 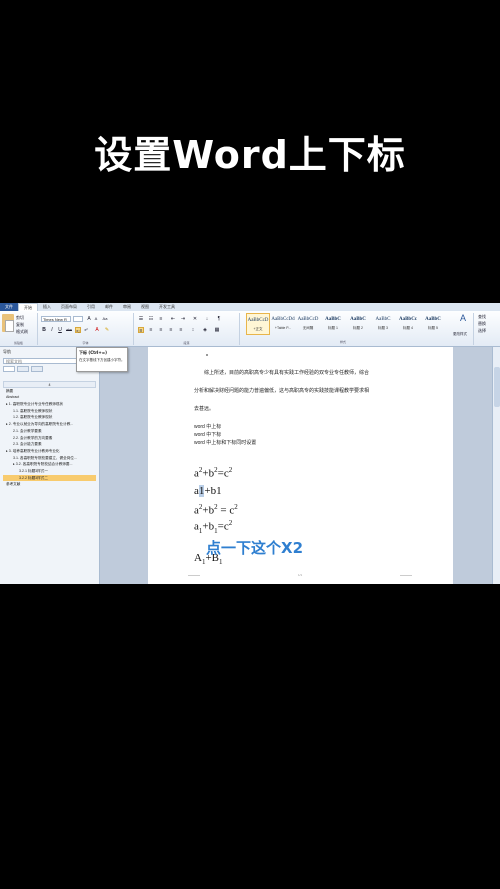 What do you see at coordinates (49, 404) in the screenshot?
I see `nav-item: ▸ 1. 高职院专业计专业专任教师现状` at bounding box center [49, 404].